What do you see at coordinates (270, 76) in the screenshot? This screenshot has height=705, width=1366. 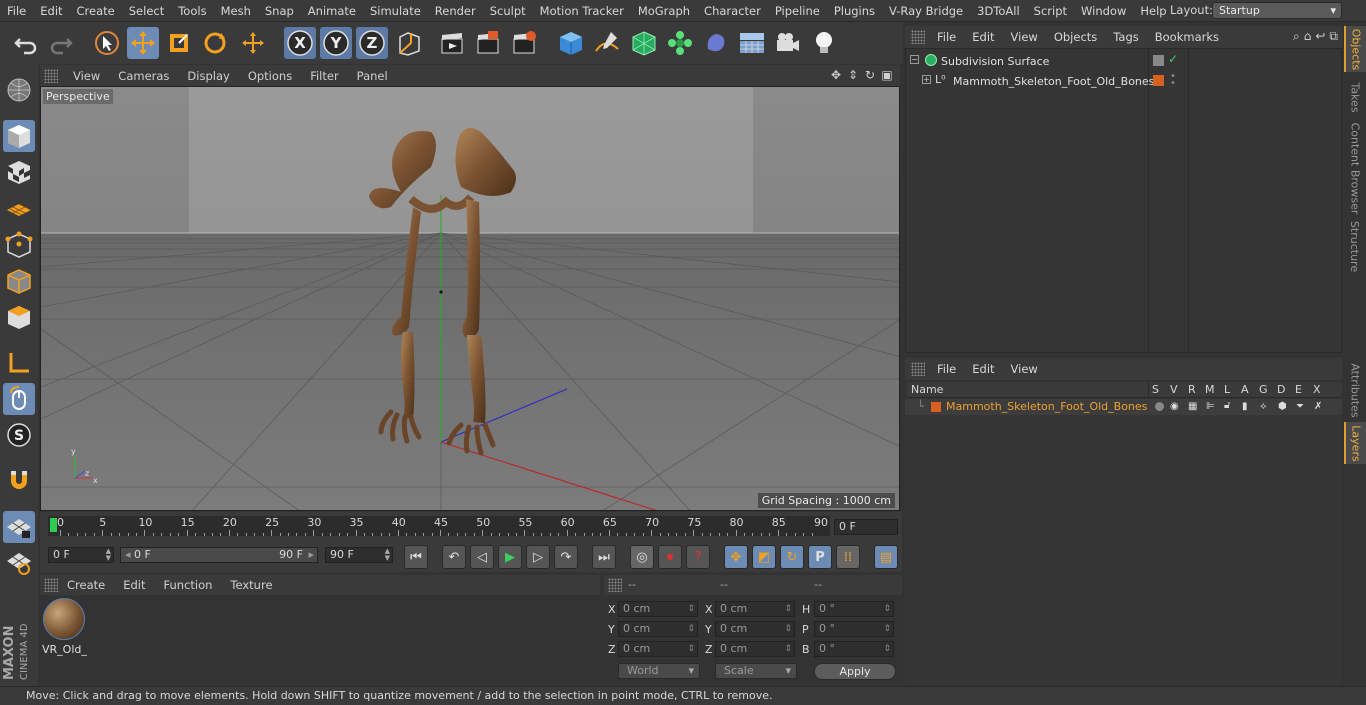 I see `viewport-menu-options: Options` at bounding box center [270, 76].